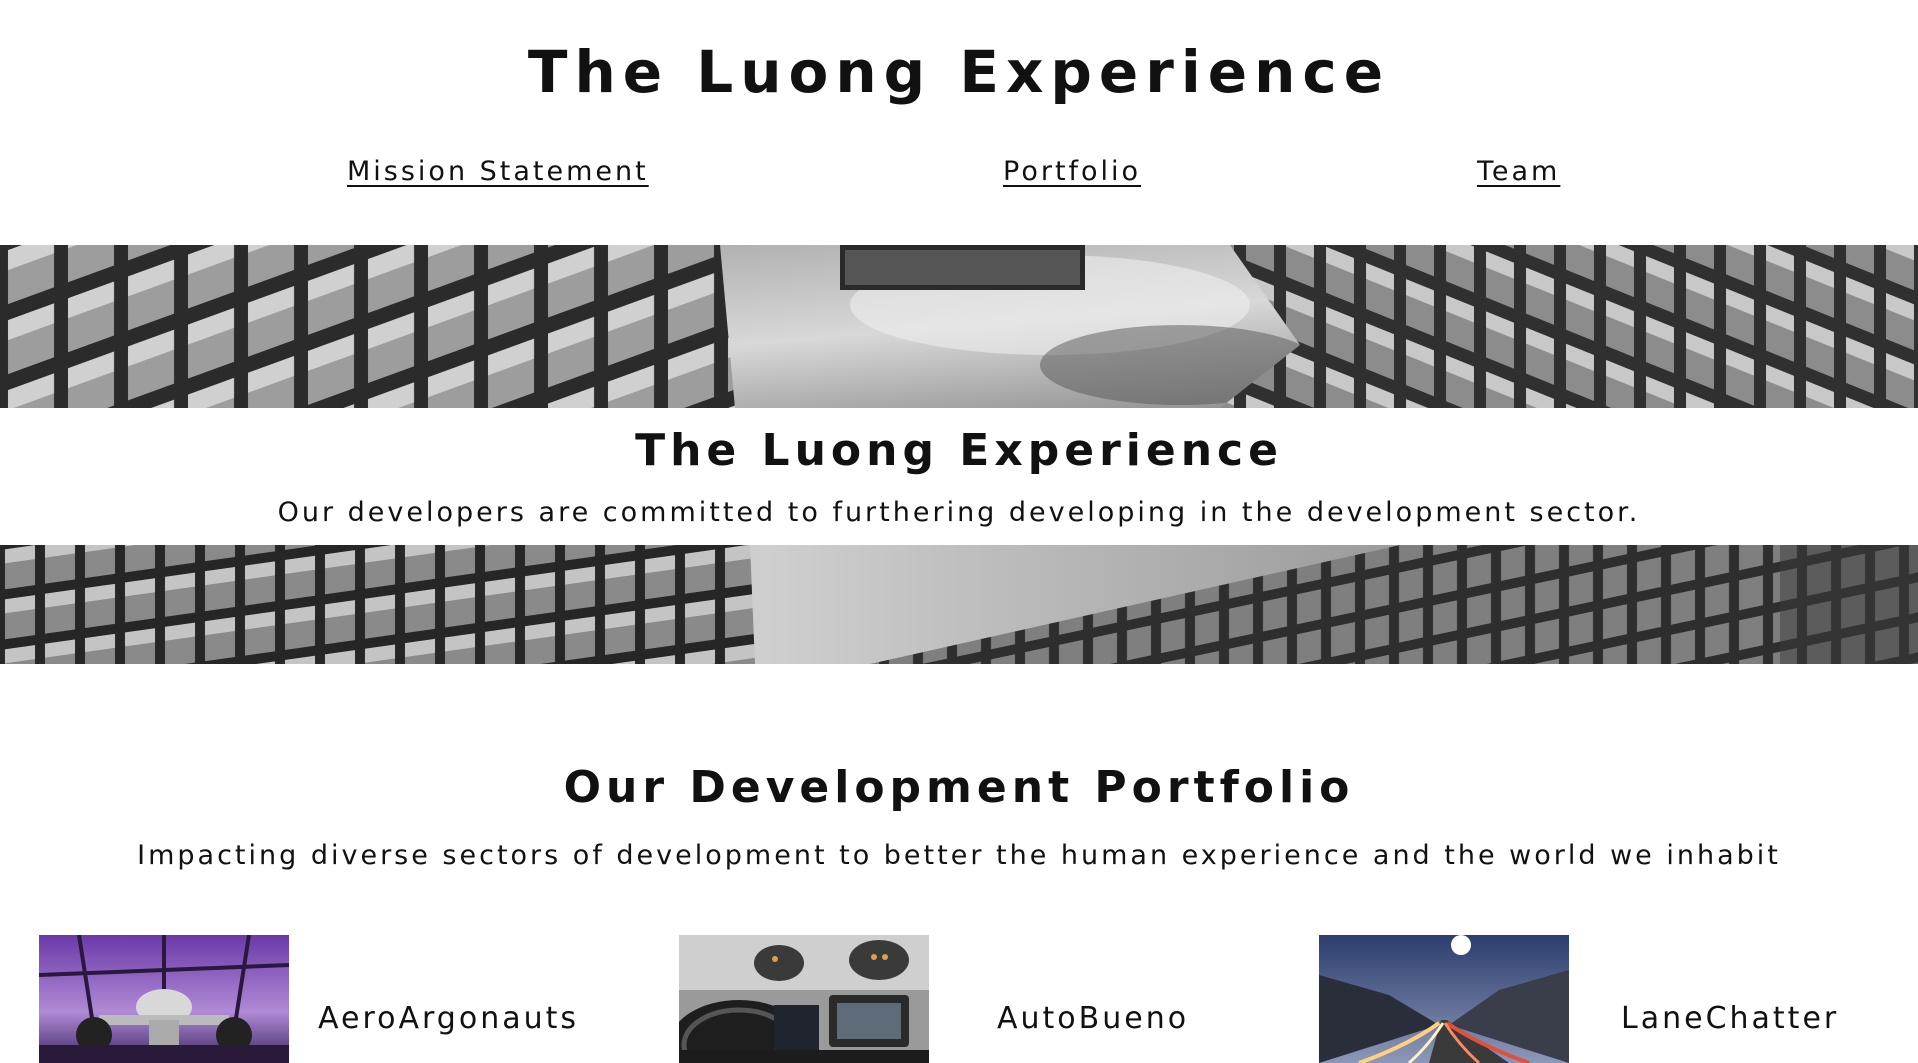  I want to click on nav-link-portfolio: Portfolio, so click(1072, 171).